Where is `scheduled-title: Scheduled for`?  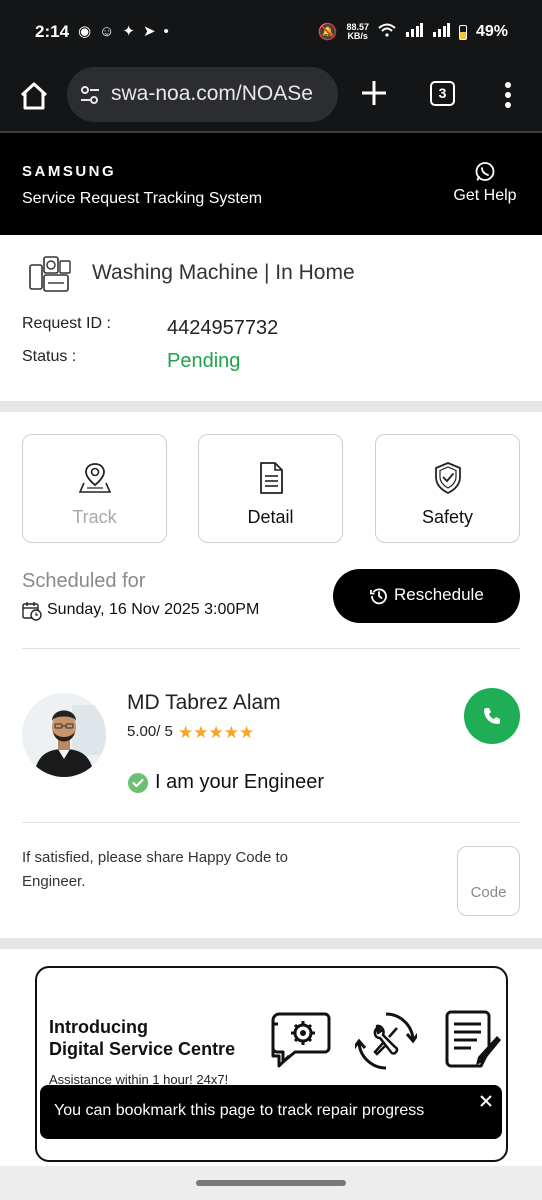 scheduled-title: Scheduled for is located at coordinates (84, 581).